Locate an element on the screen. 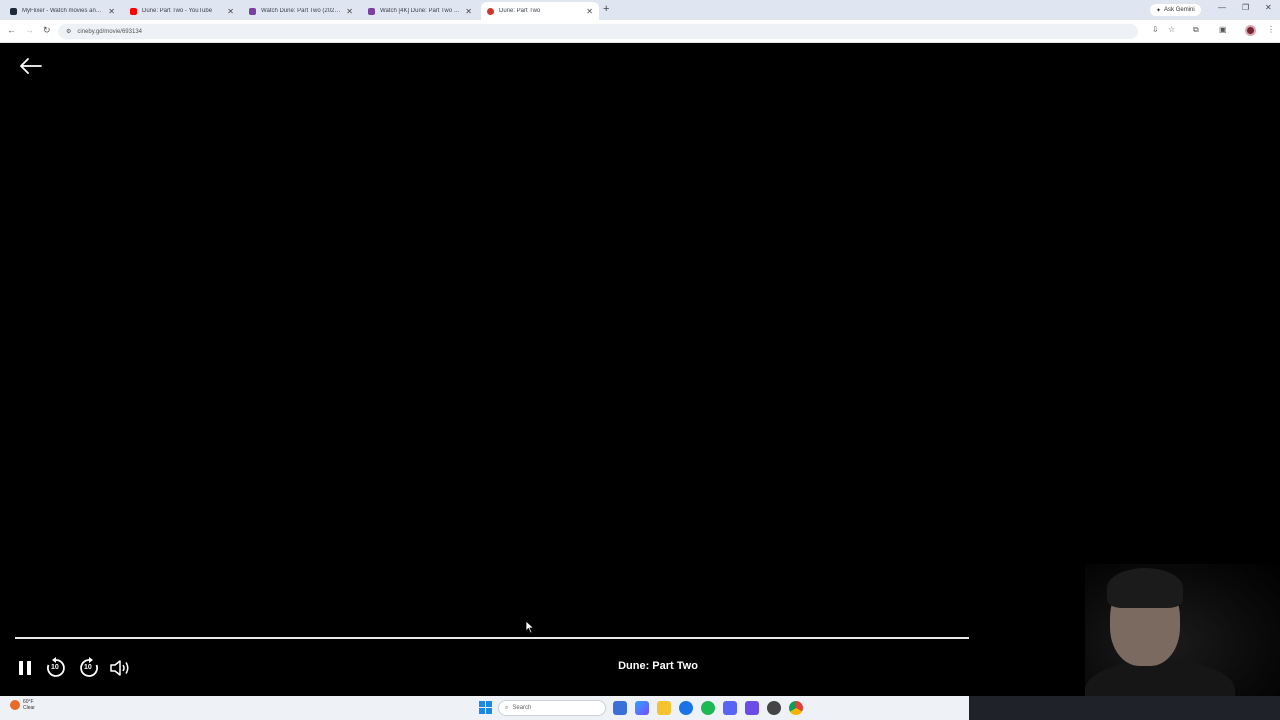 Image resolution: width=1280 pixels, height=720 pixels. tab-watch-dune-4k: Watch [4K] Dune: Part Two (202... ✕ is located at coordinates (420, 11).